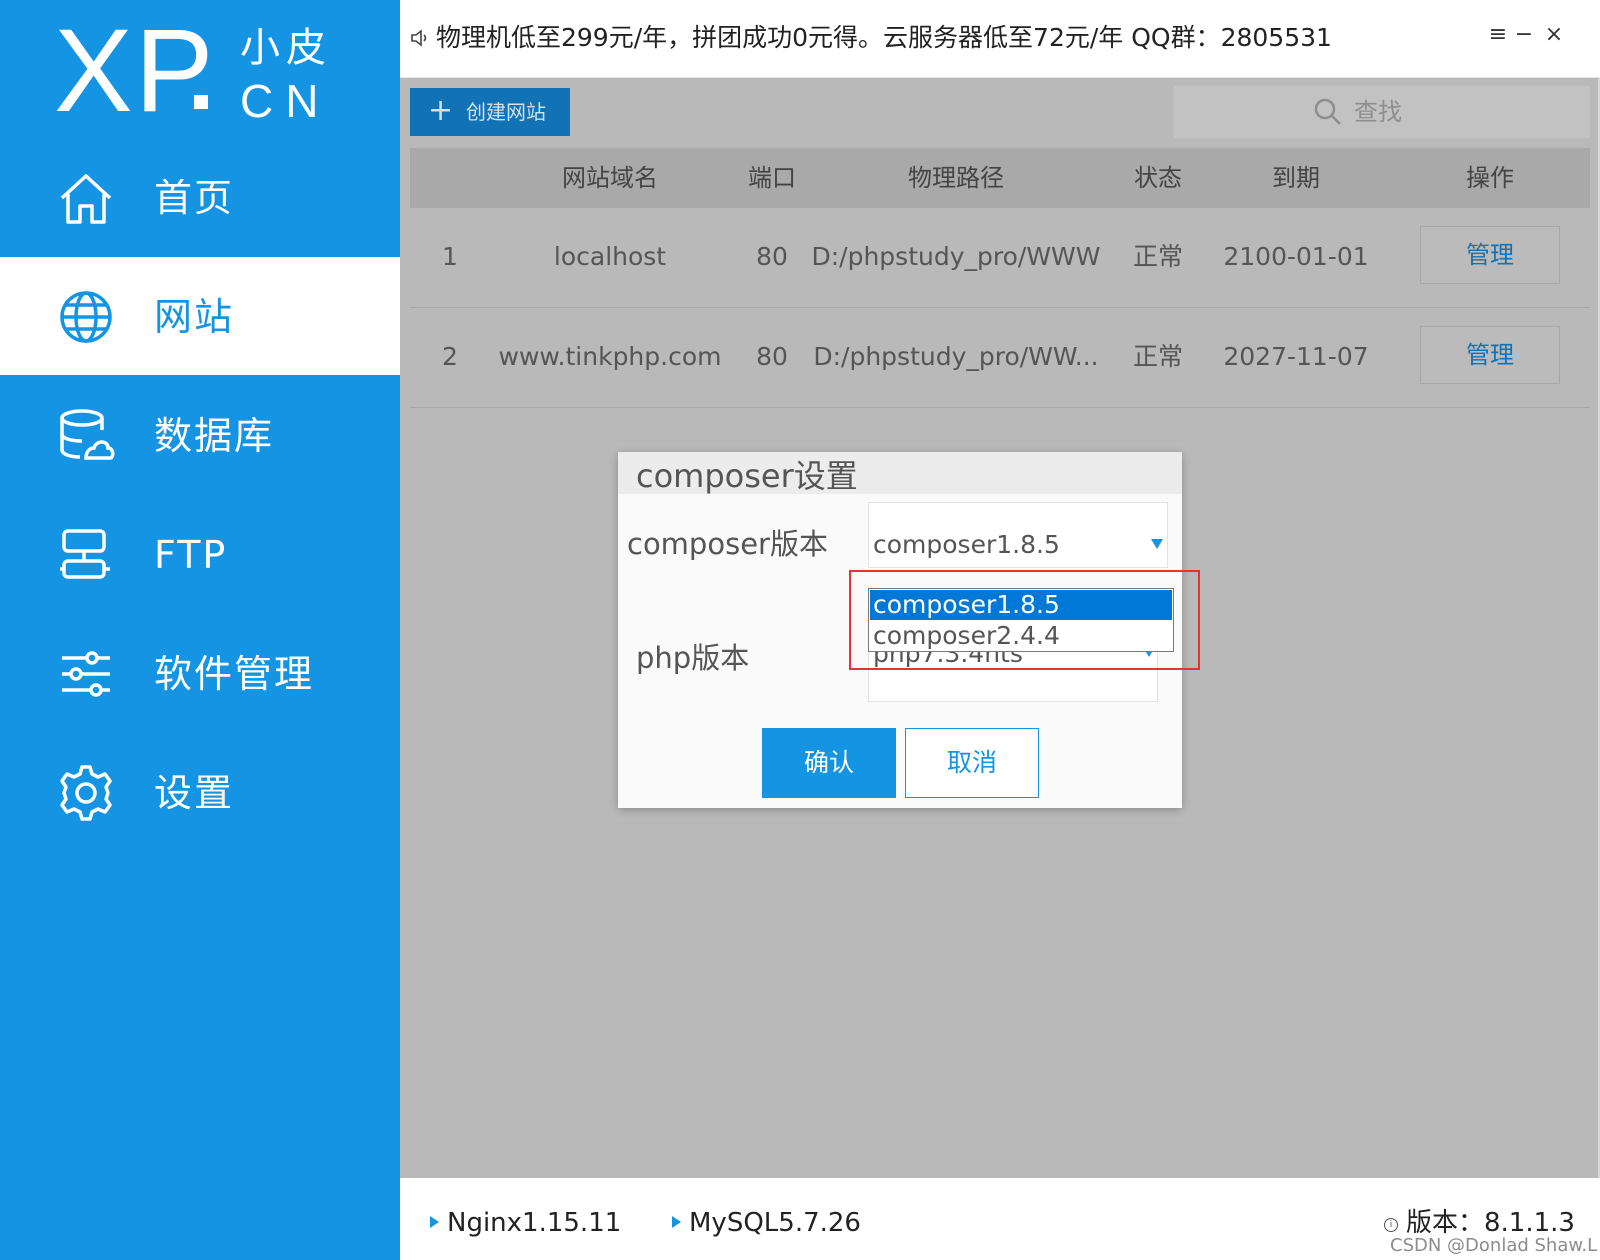 The height and width of the screenshot is (1260, 1600). I want to click on search-icon, so click(1327, 111).